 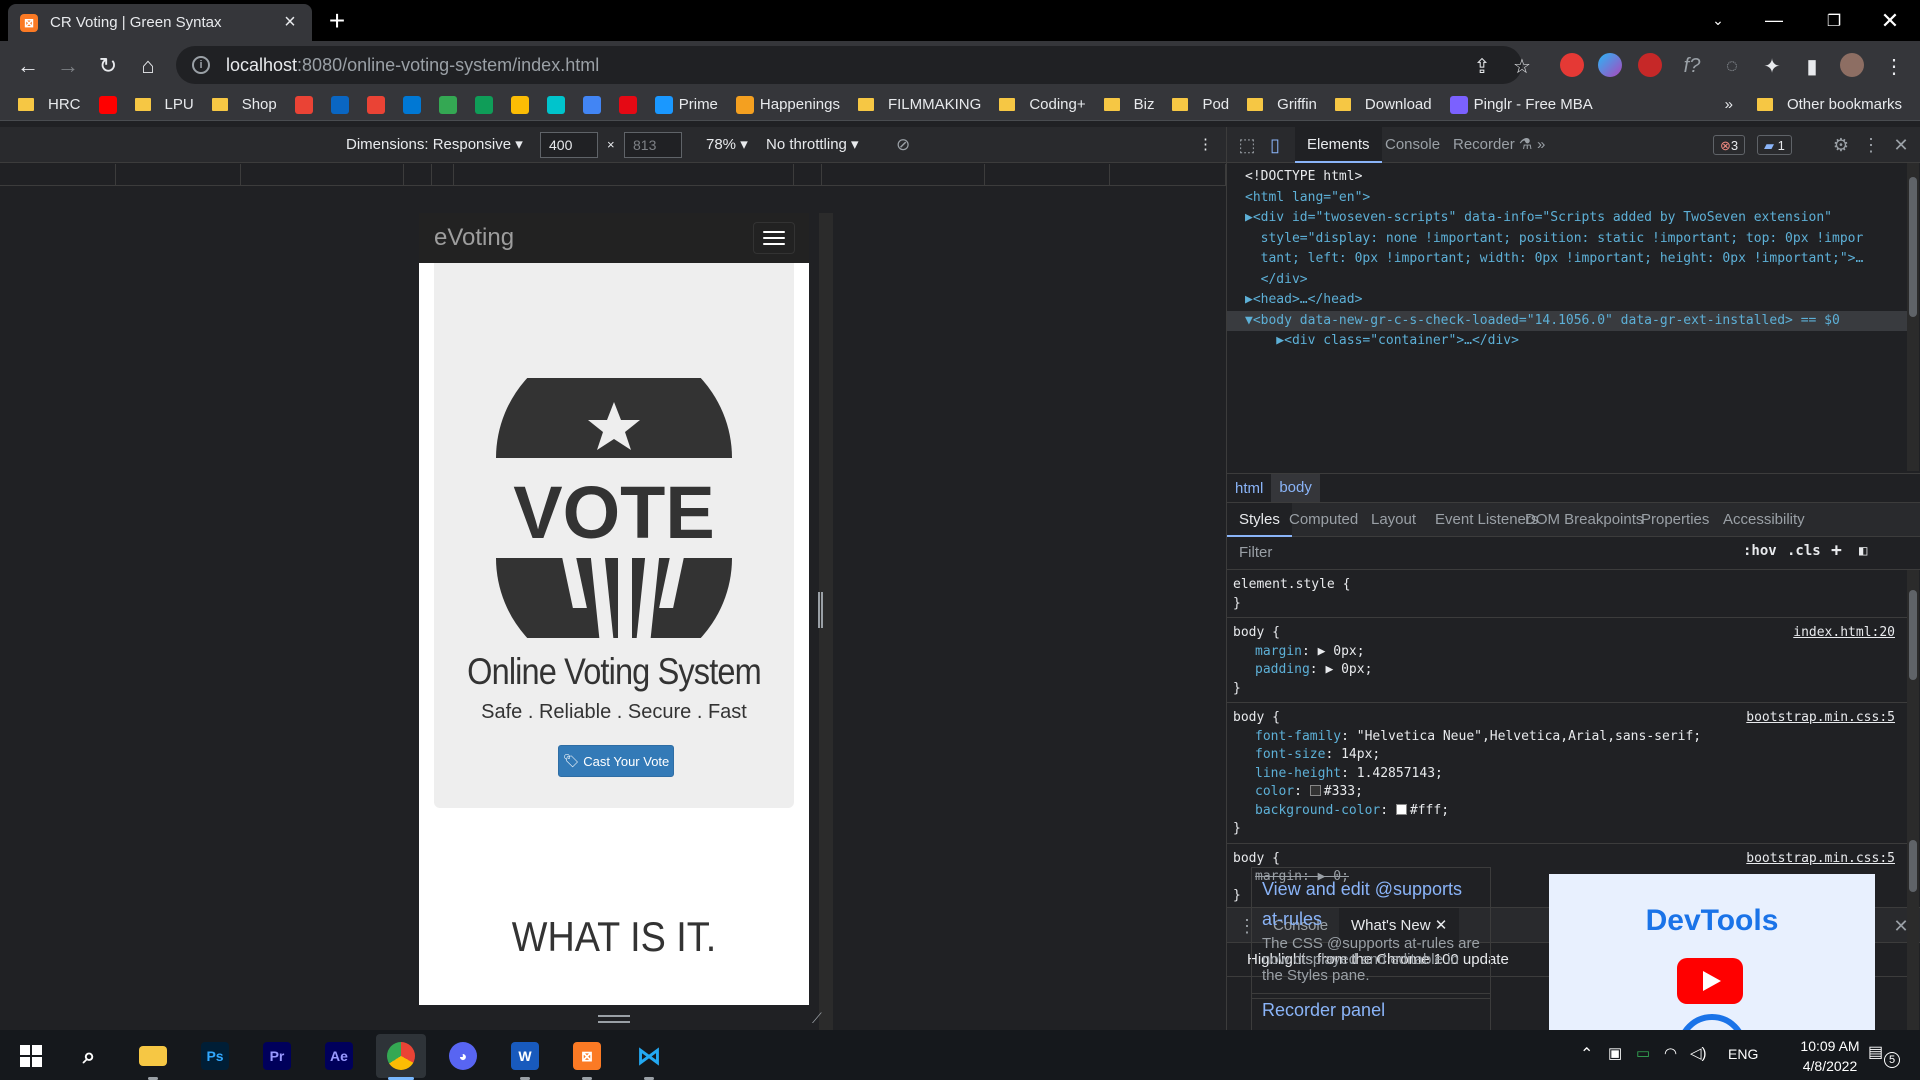 I want to click on whats-new-card: Recorder panel, so click(x=1371, y=1012).